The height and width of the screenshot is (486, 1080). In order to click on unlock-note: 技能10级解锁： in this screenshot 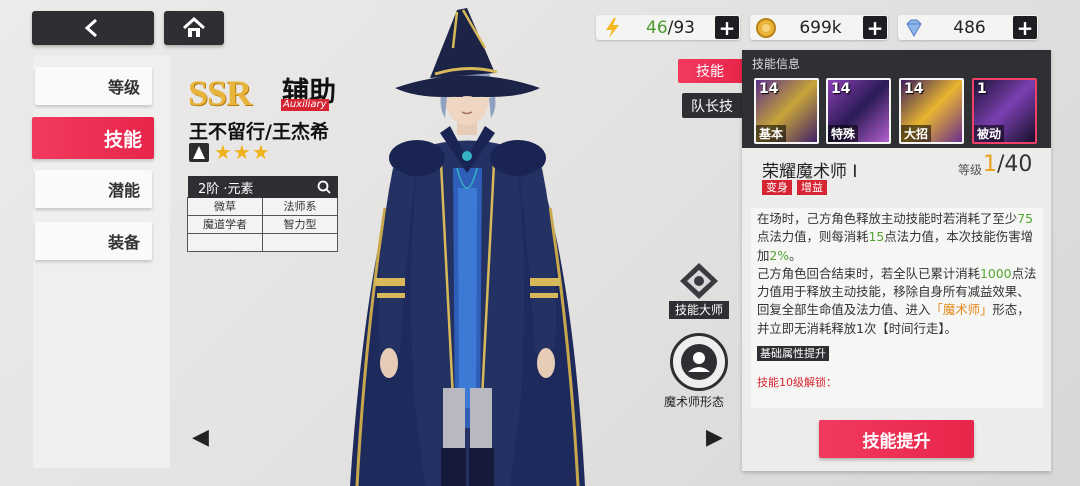, I will do `click(797, 383)`.